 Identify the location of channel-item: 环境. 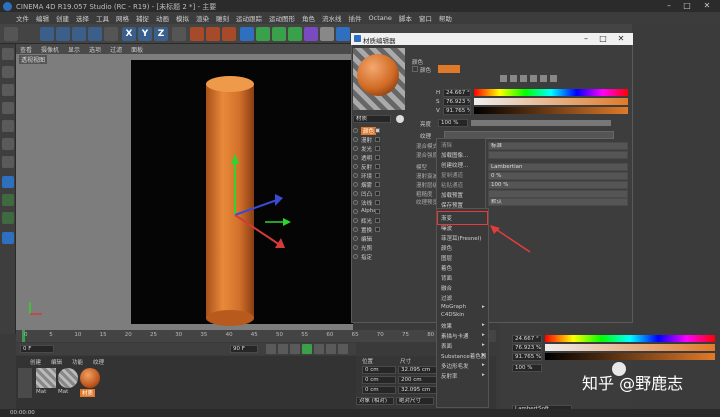
(366, 176).